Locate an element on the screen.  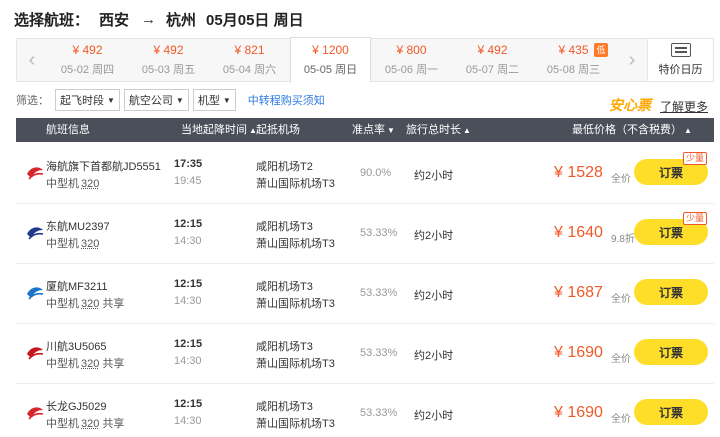
airline-flight-number: 长龙GJ5029 is located at coordinates (76, 406).